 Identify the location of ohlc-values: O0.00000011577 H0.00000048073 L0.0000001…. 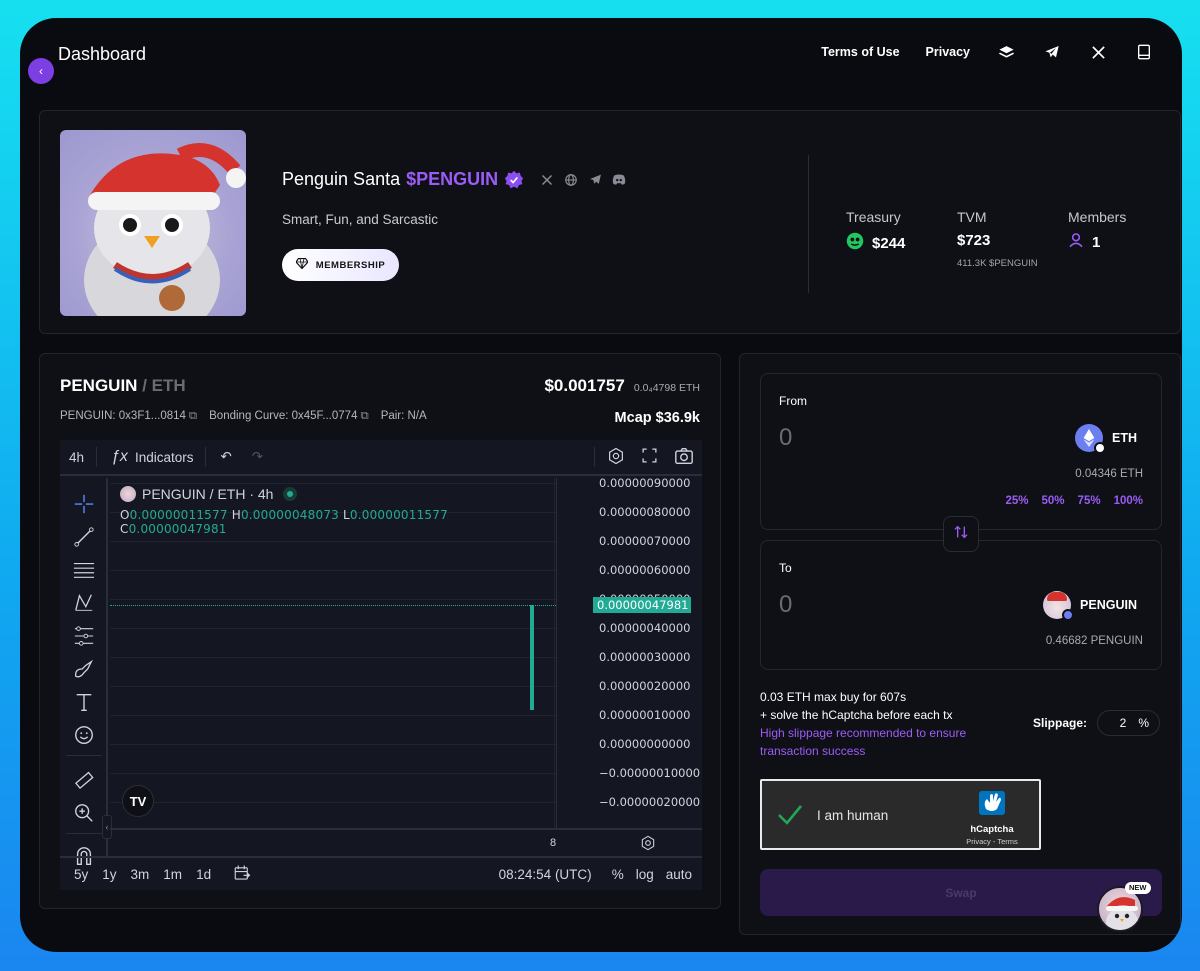
(284, 522).